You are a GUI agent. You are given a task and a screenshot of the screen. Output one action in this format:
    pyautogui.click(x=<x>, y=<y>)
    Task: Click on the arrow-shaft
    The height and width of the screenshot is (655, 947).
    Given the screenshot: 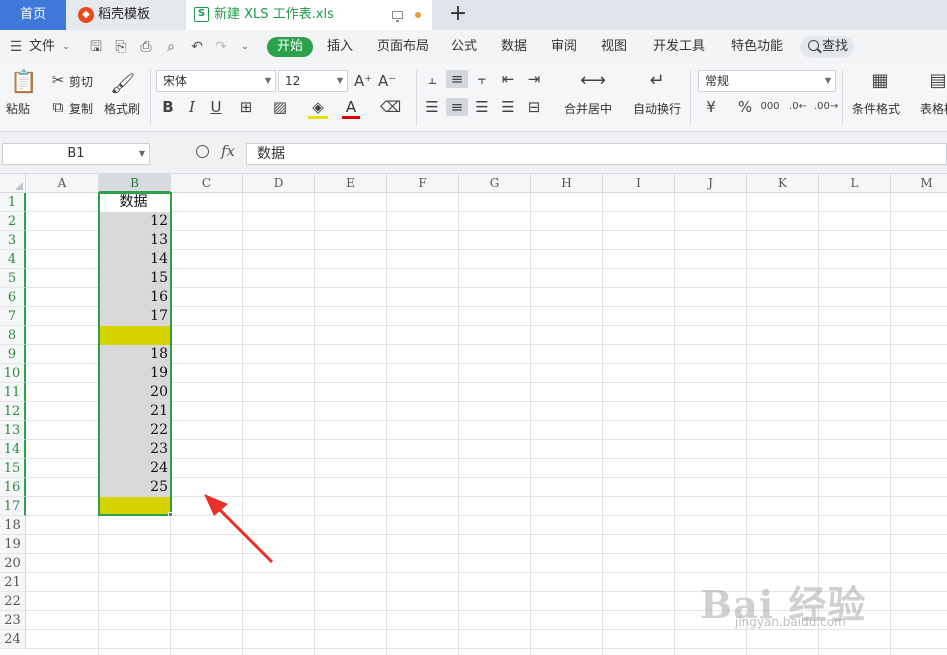 What is the action you would take?
    pyautogui.click(x=244, y=534)
    